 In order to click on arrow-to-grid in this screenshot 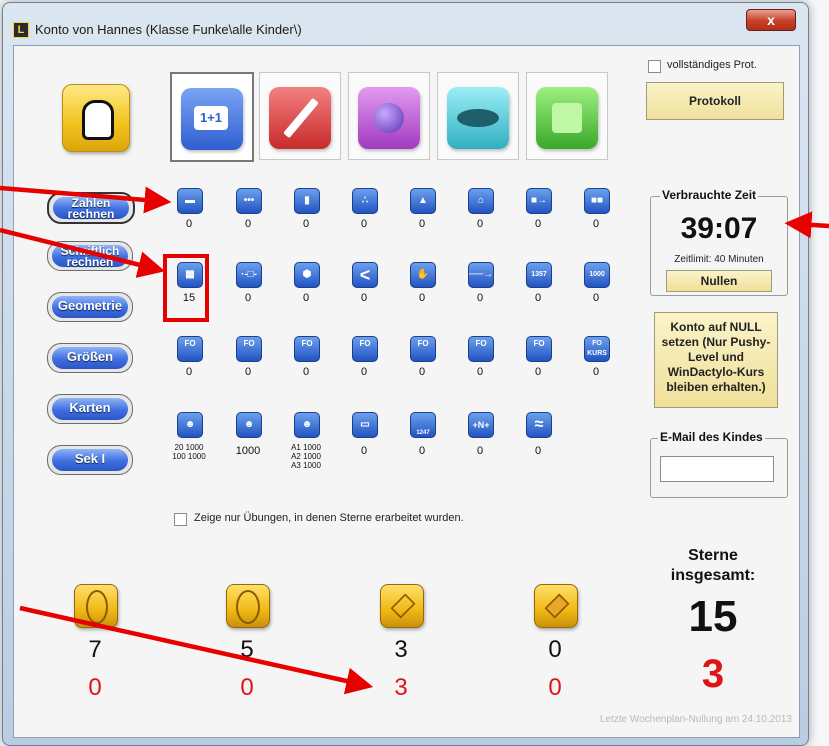, I will do `click(83, 252)`.